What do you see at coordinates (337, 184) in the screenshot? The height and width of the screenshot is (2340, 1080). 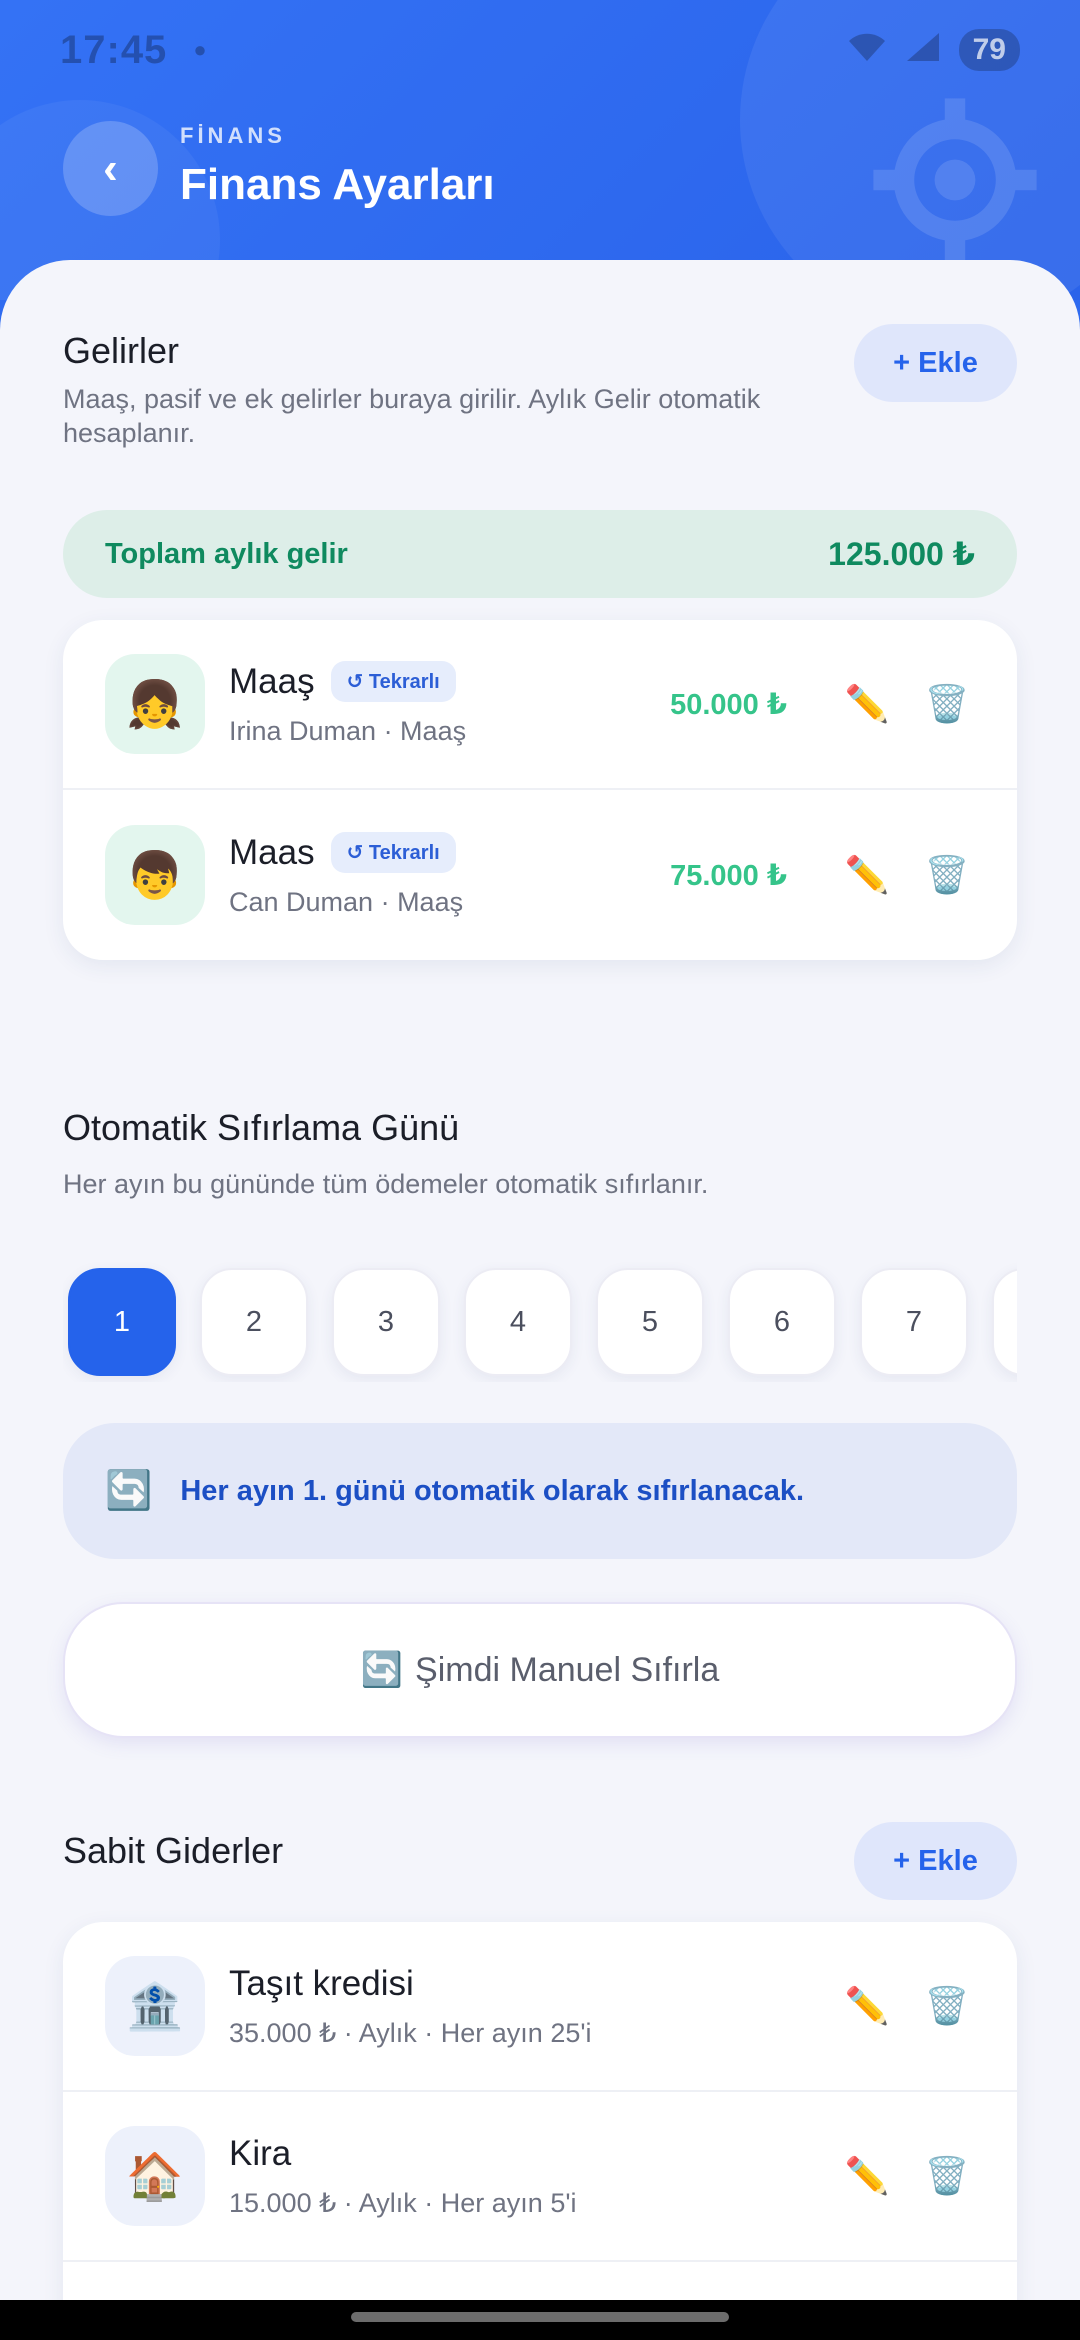 I see `page-title: Finans Ayarları` at bounding box center [337, 184].